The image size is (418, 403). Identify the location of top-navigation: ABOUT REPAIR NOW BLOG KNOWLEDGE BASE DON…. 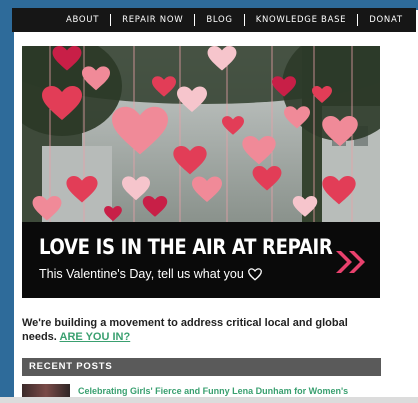
(214, 20).